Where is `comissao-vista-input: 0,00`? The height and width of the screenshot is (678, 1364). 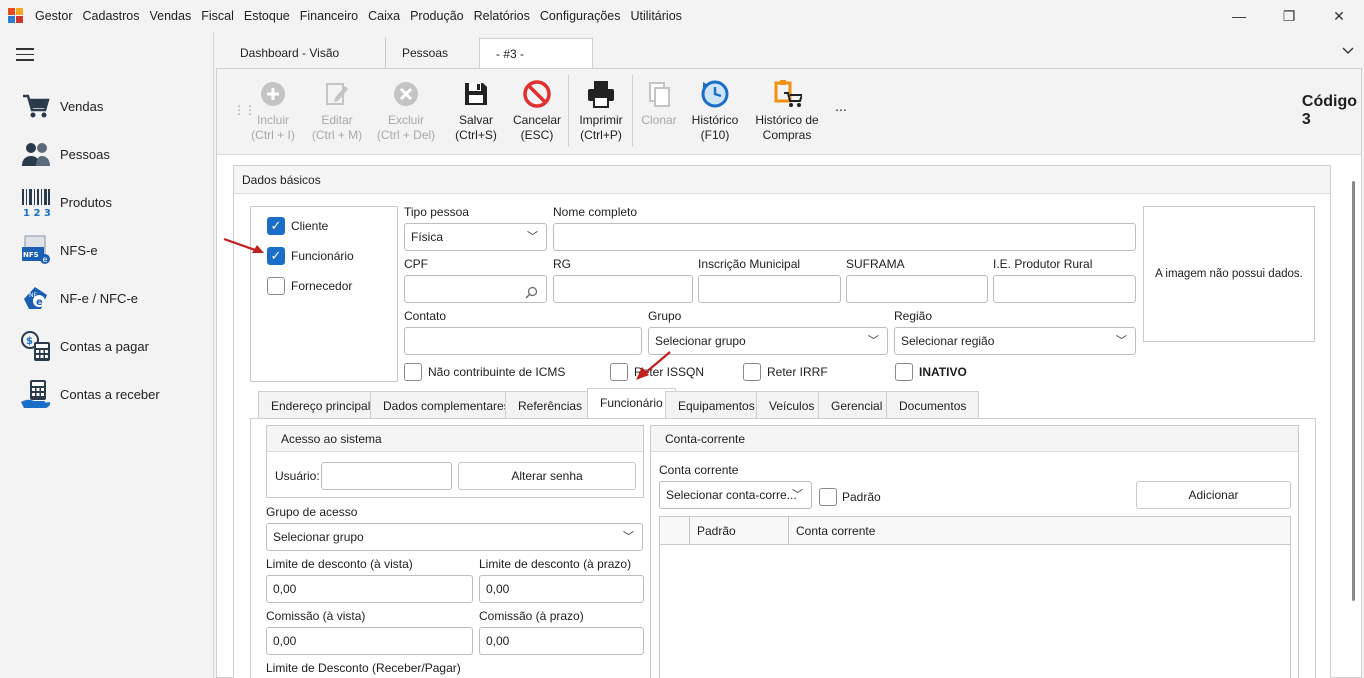
comissao-vista-input: 0,00 is located at coordinates (369, 641).